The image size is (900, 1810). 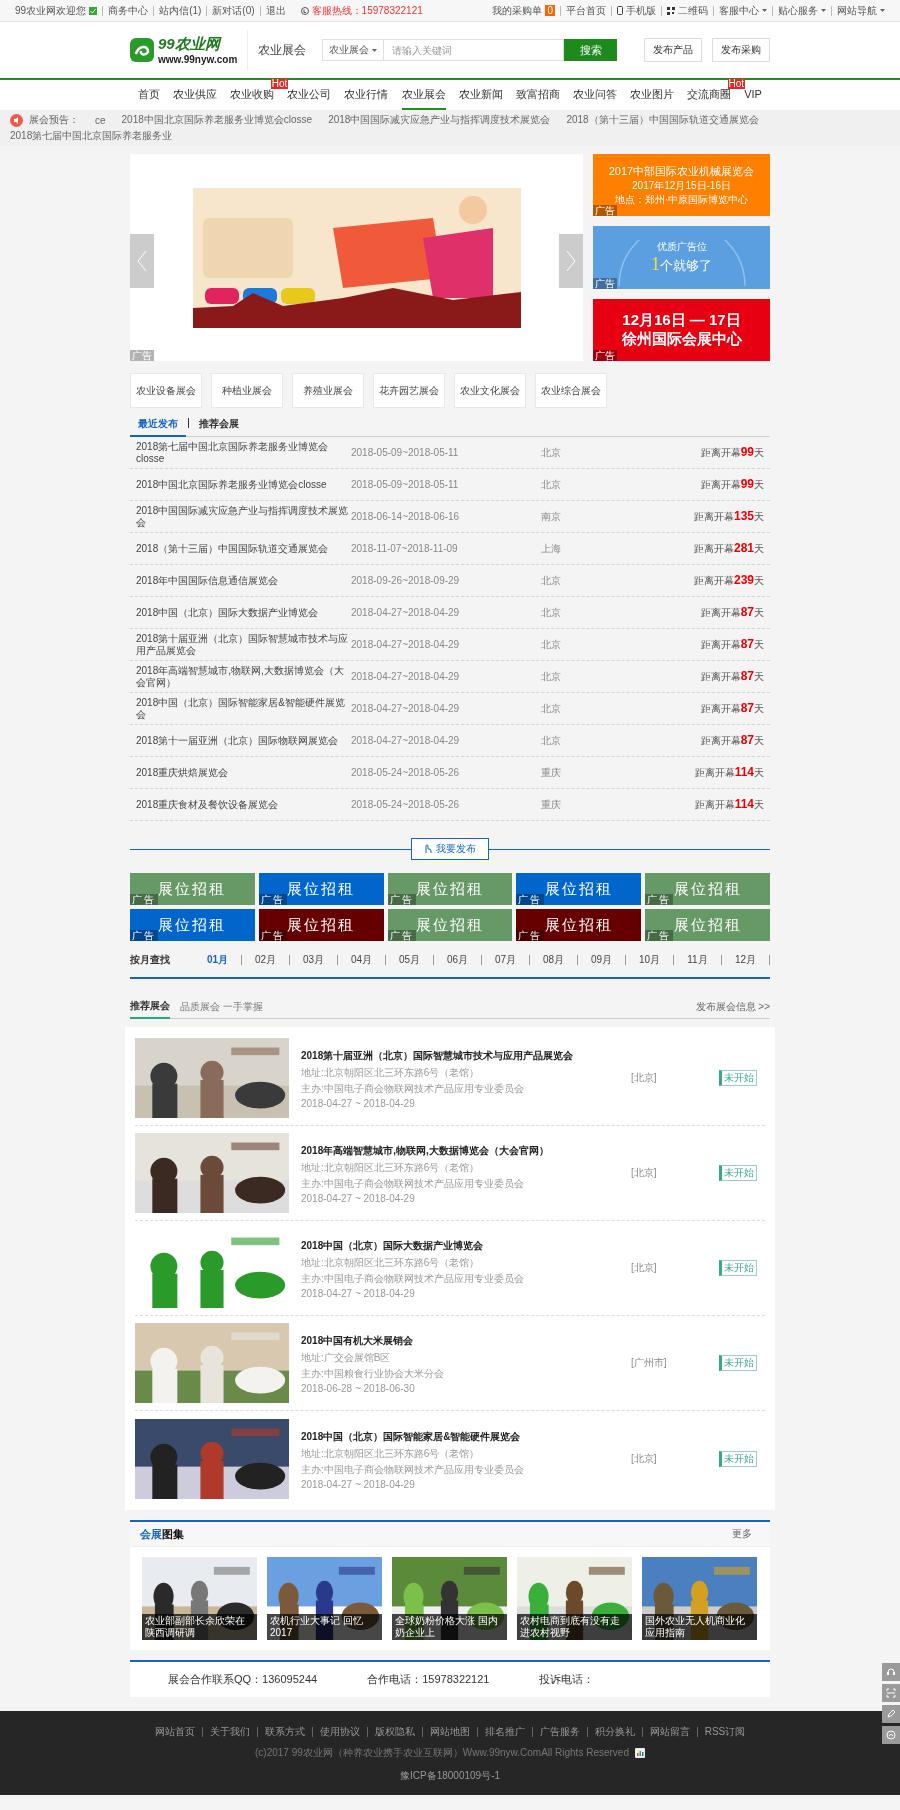 I want to click on expo-name-link: 2018年高端智慧城市,物联网,大数据博览会（大会官网）, so click(x=243, y=676).